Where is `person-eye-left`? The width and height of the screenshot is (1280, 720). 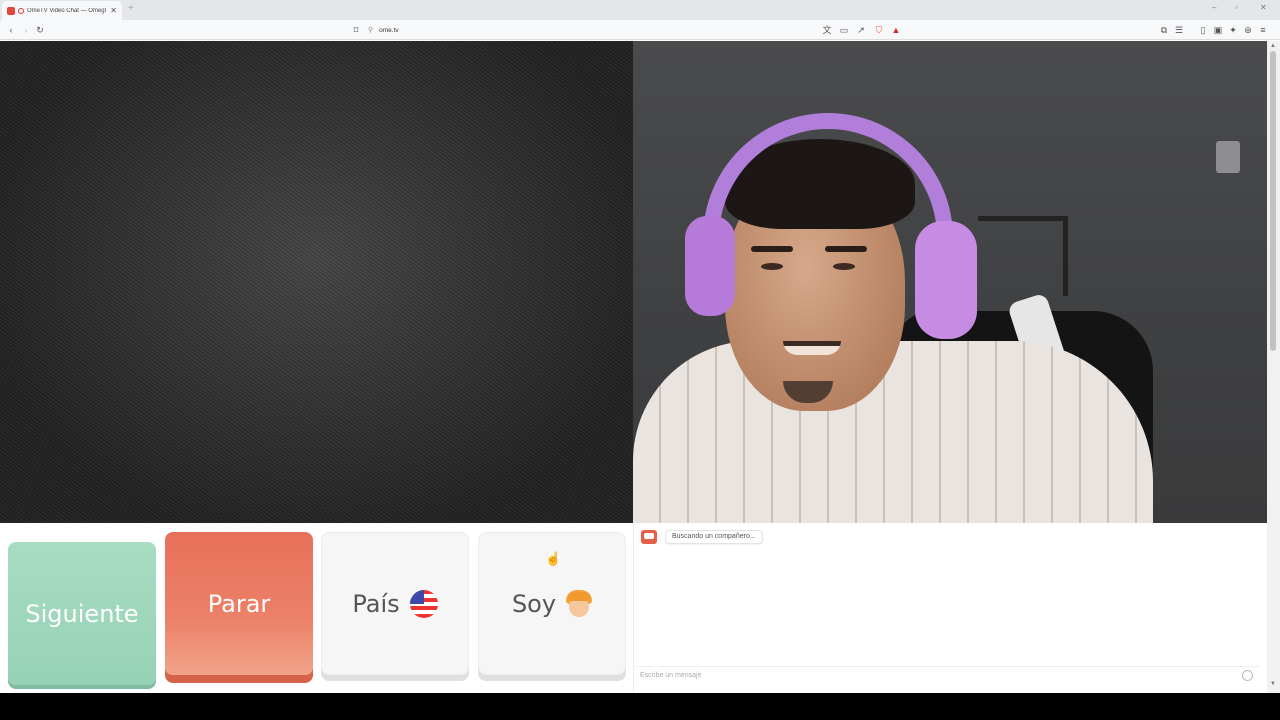
person-eye-left is located at coordinates (772, 266).